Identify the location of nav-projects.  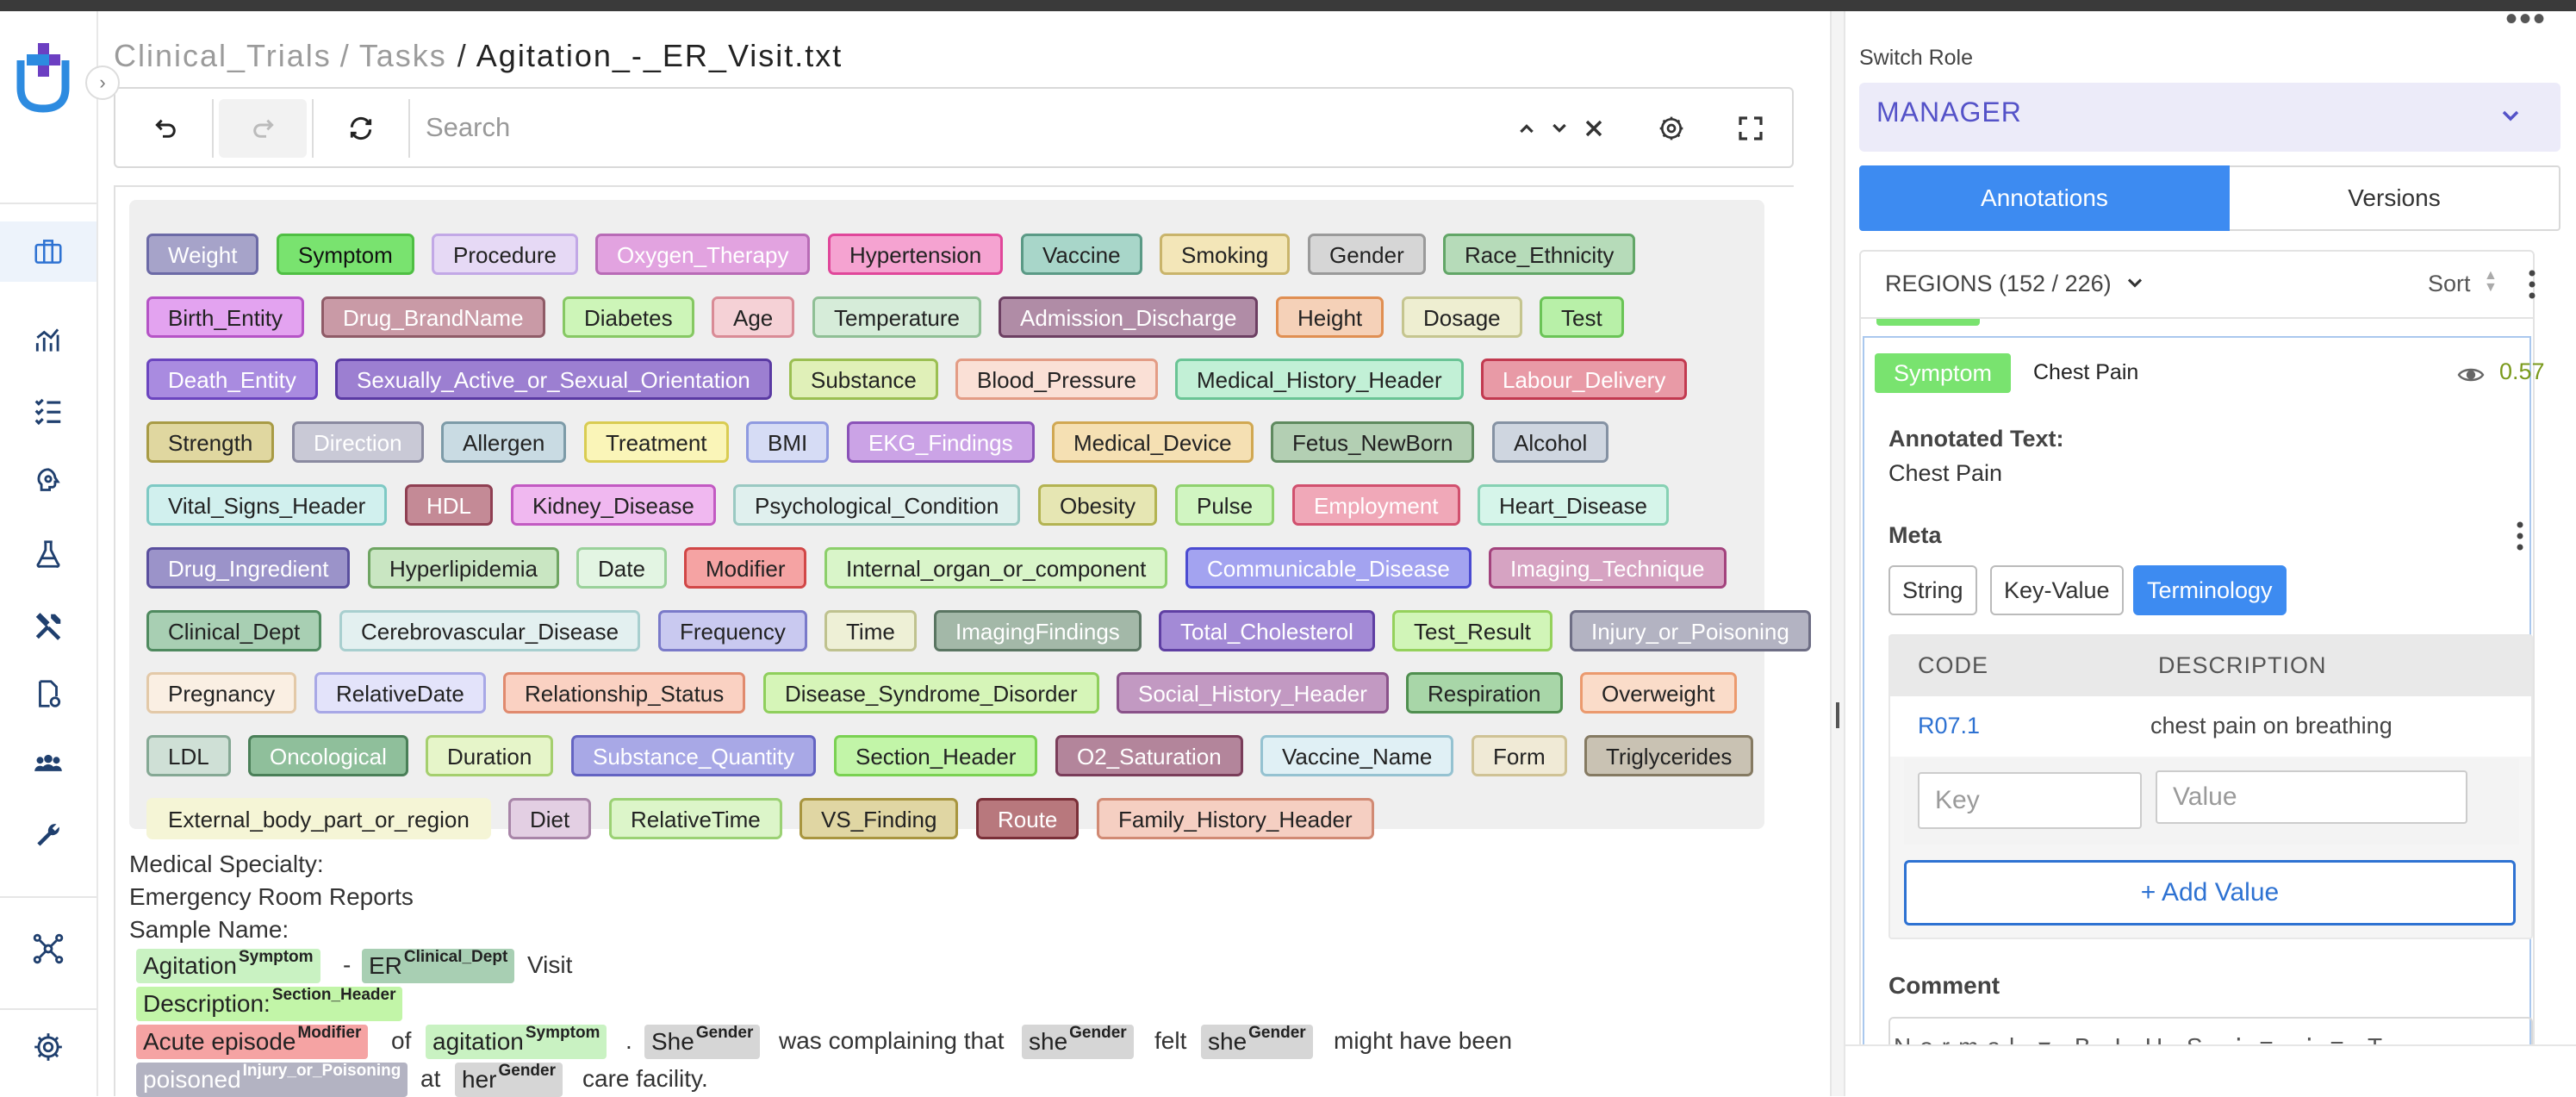
(48, 252).